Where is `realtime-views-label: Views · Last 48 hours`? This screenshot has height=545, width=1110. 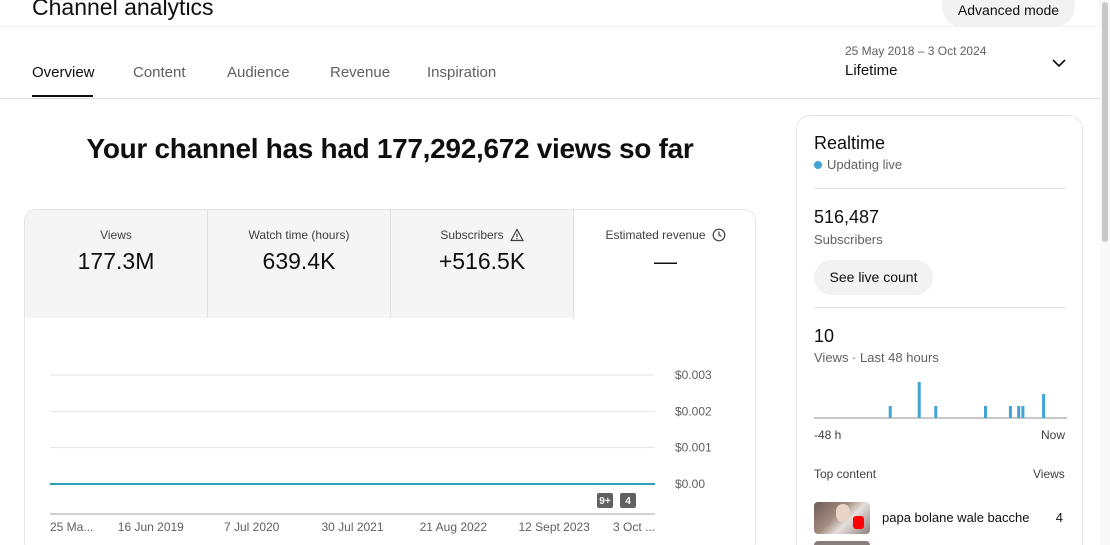 realtime-views-label: Views · Last 48 hours is located at coordinates (876, 357).